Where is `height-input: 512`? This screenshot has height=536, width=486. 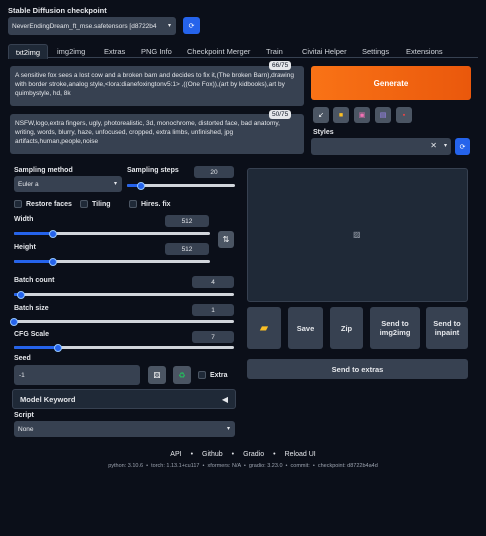
height-input: 512 is located at coordinates (187, 249).